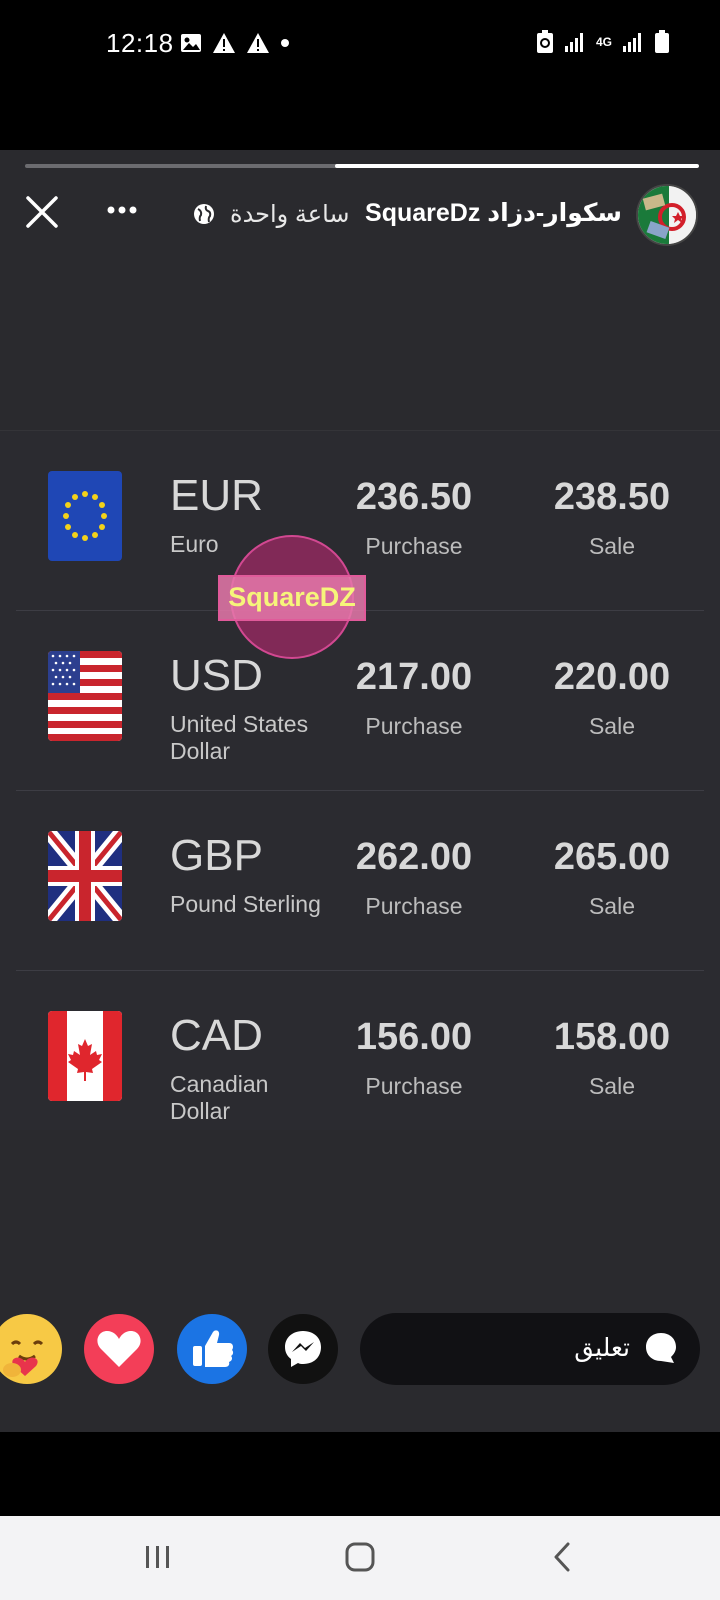  I want to click on comment-input: تعليق, so click(530, 1349).